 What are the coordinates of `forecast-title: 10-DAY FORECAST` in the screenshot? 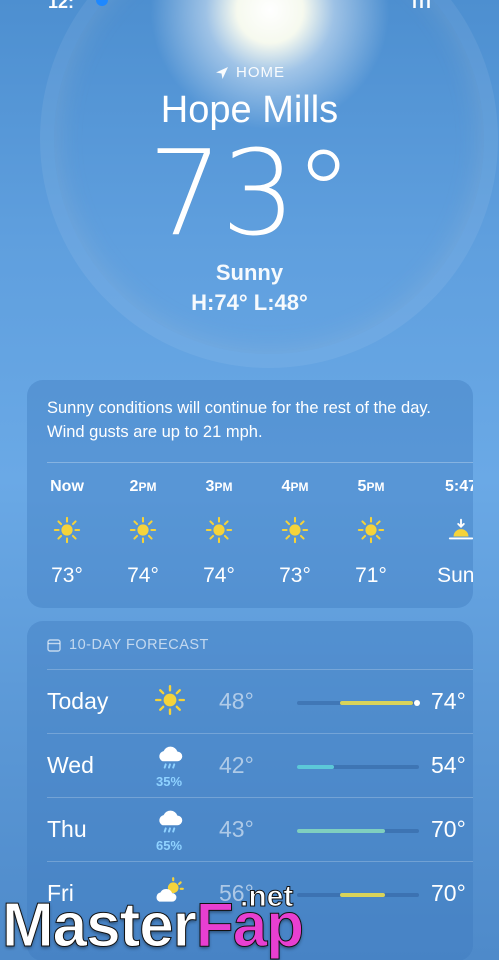 It's located at (139, 645).